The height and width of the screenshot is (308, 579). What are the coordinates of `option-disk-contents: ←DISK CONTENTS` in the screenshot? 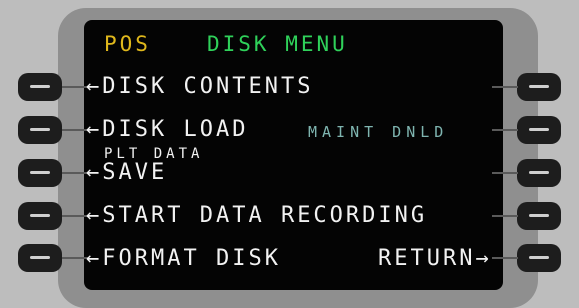 It's located at (199, 87).